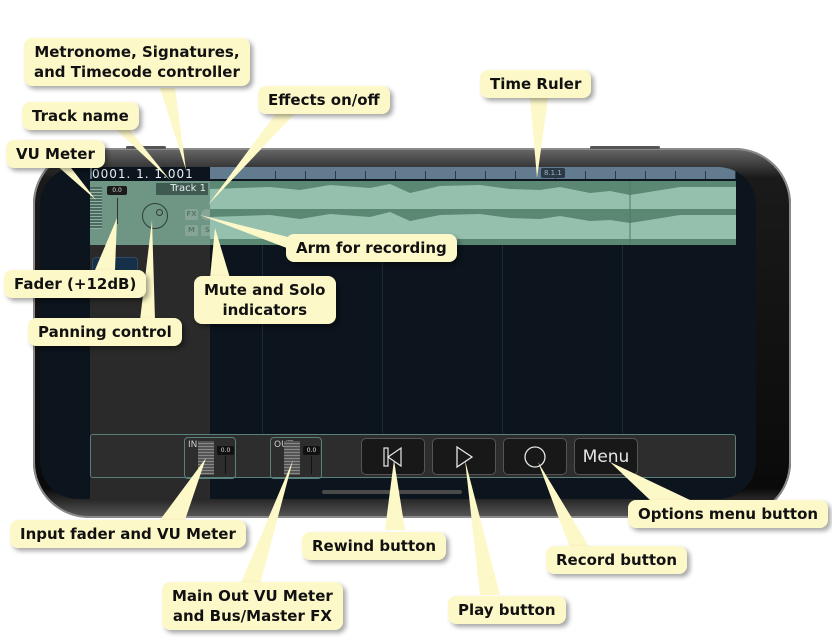  Describe the element at coordinates (266, 522) in the screenshot. I see `pointer-main-out` at that location.